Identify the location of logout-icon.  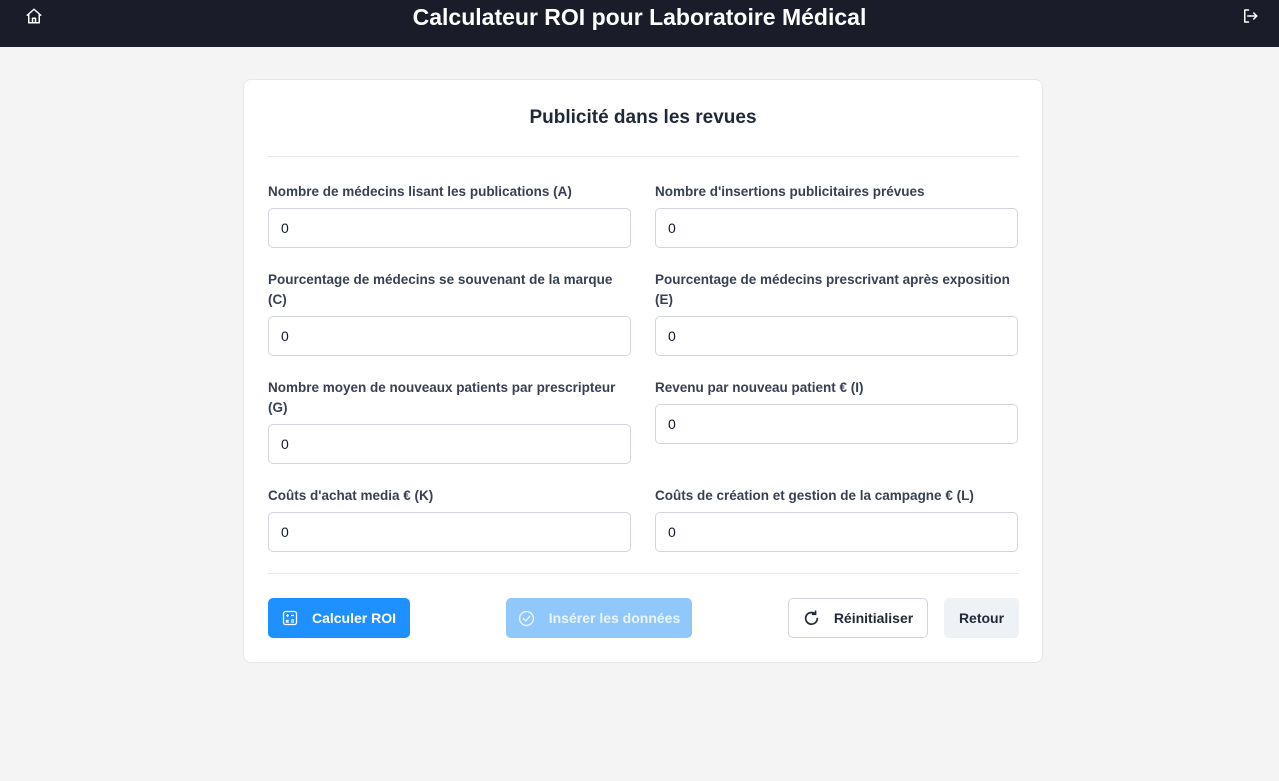
(1250, 16).